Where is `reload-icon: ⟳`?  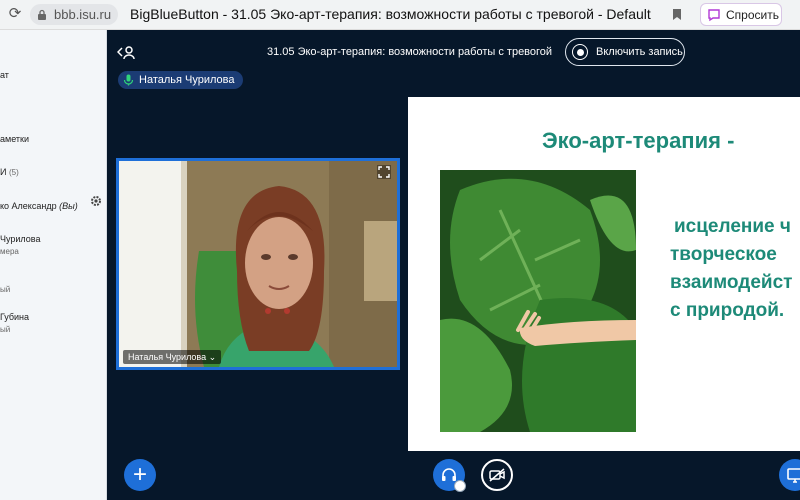 reload-icon: ⟳ is located at coordinates (15, 14).